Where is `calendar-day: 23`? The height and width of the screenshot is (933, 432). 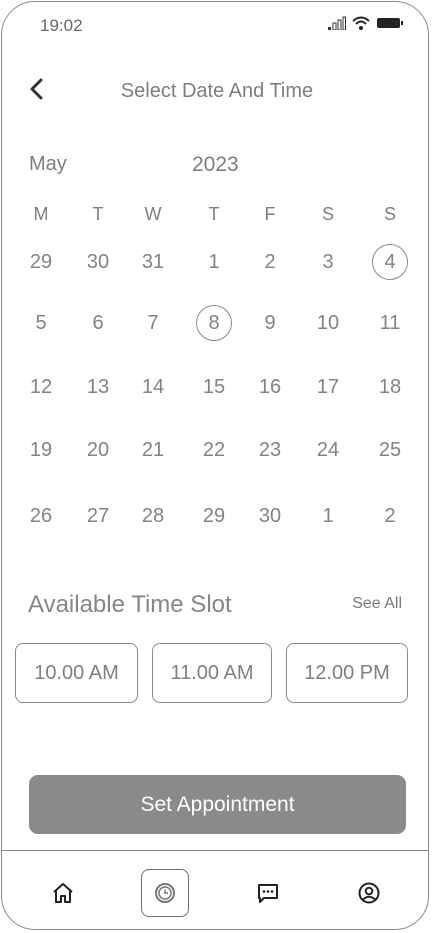
calendar-day: 23 is located at coordinates (270, 450).